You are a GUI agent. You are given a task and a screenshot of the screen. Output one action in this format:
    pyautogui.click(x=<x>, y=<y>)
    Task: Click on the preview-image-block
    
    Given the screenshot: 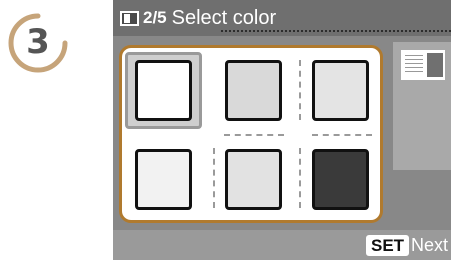 What is the action you would take?
    pyautogui.click(x=435, y=65)
    